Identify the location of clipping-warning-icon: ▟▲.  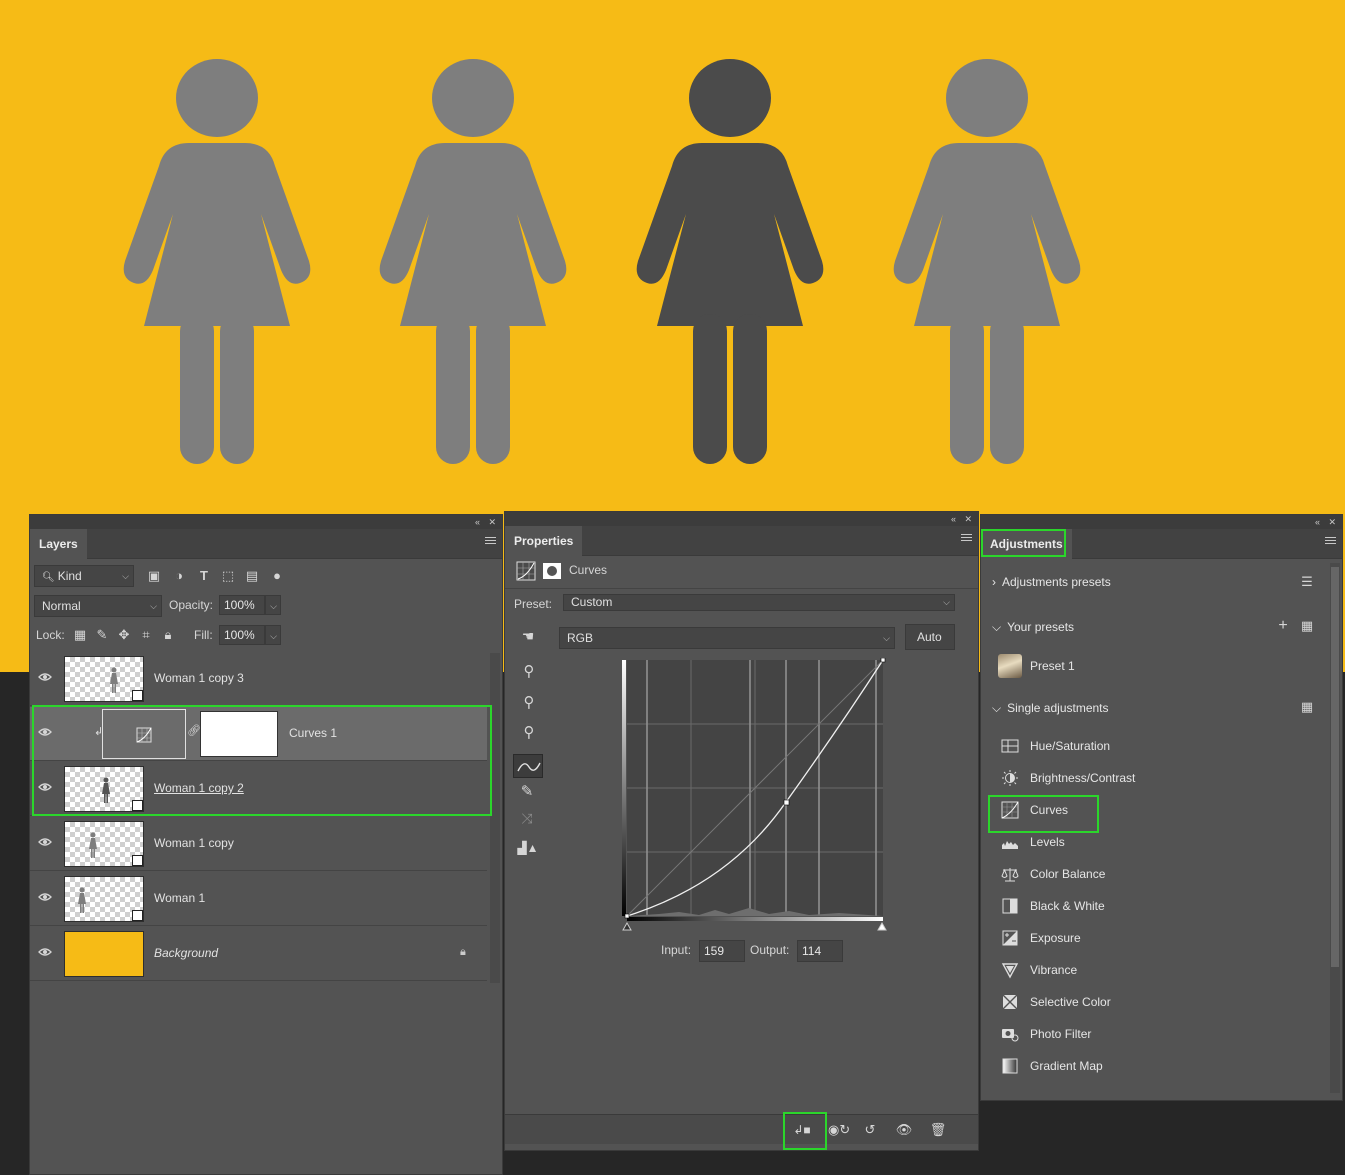
(528, 848).